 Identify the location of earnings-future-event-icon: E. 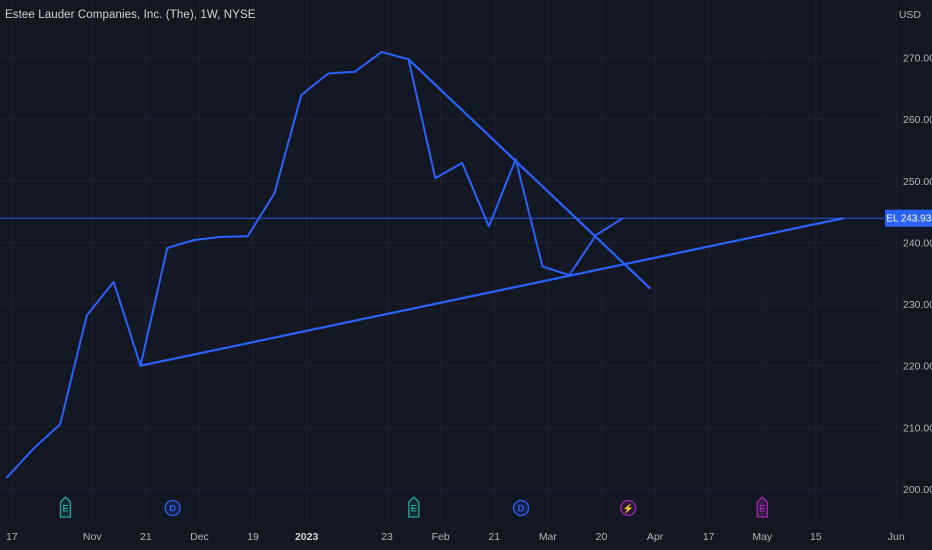
(762, 507).